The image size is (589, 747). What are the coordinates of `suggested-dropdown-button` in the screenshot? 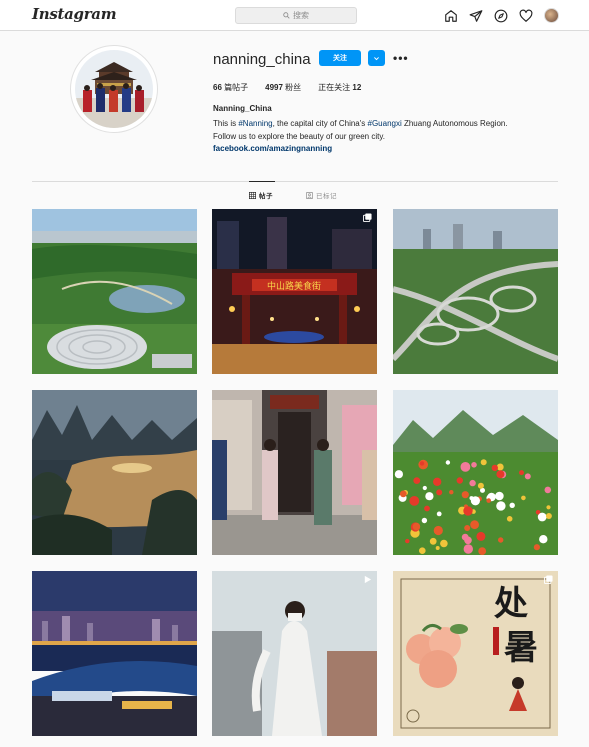 It's located at (376, 58).